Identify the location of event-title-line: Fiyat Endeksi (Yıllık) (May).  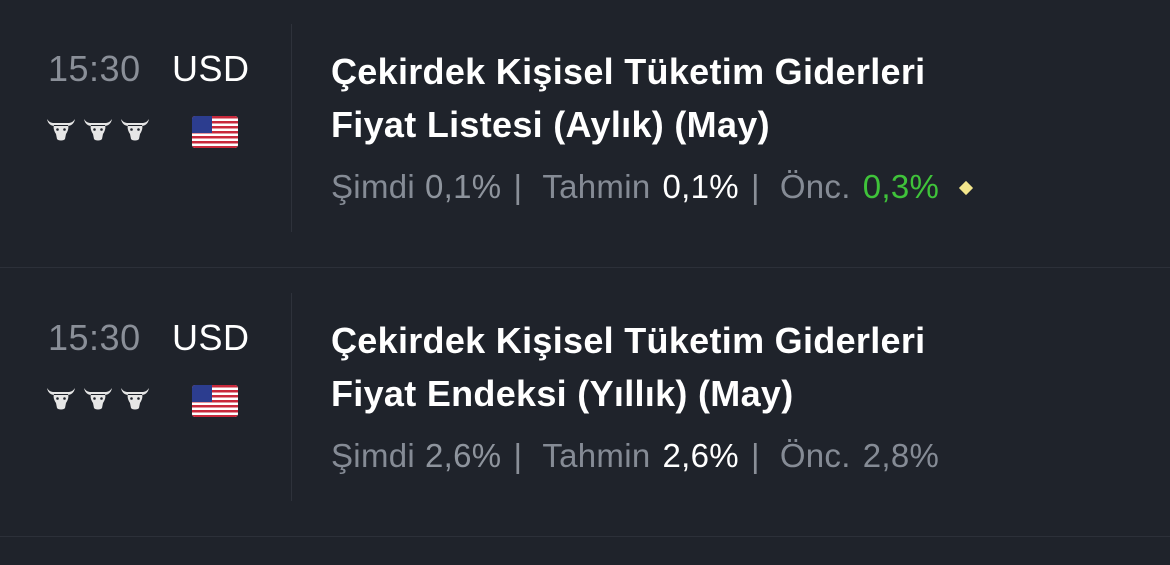
(562, 393).